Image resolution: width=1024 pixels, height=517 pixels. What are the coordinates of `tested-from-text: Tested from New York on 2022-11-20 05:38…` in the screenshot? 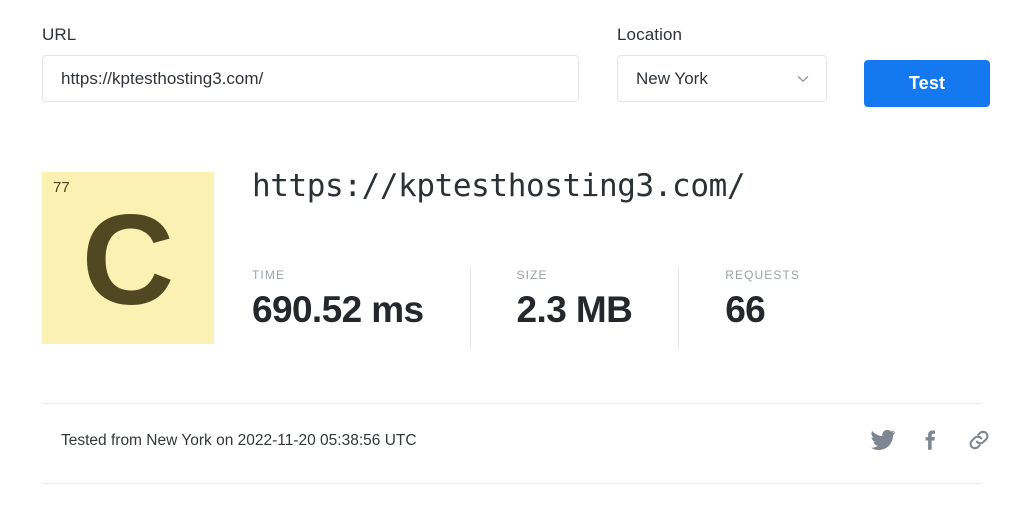 It's located at (239, 440).